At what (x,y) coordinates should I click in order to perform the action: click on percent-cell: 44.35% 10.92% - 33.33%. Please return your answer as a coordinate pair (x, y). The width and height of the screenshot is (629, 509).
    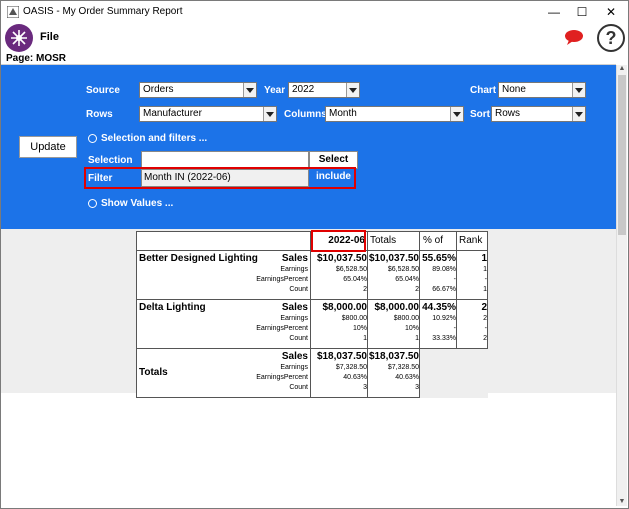
    Looking at the image, I should click on (438, 324).